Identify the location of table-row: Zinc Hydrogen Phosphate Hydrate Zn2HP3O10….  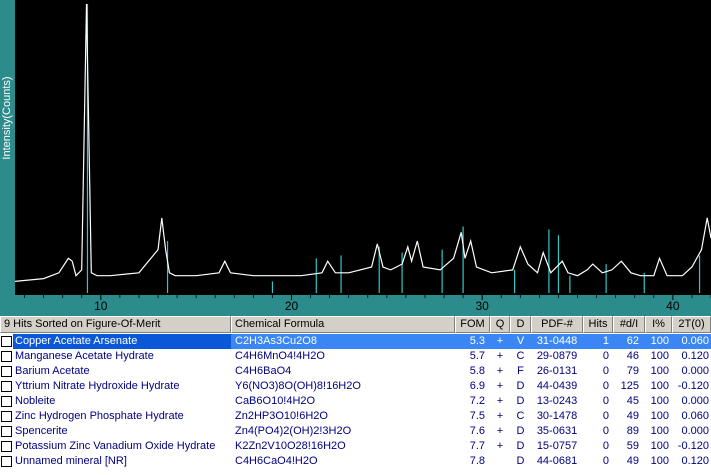
(355, 416).